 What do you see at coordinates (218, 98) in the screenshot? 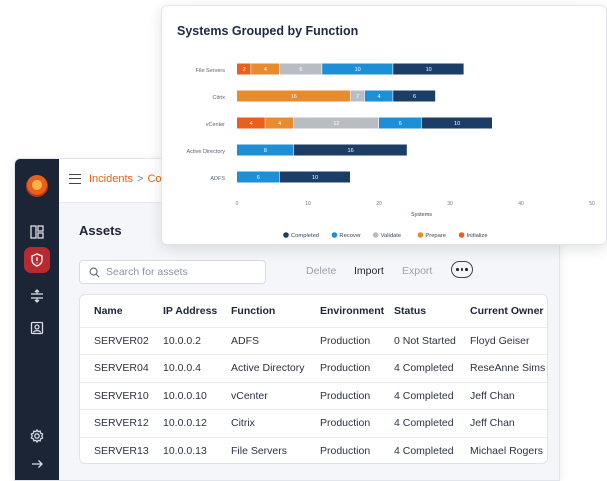
I see `category-label-citrix: Citrix` at bounding box center [218, 98].